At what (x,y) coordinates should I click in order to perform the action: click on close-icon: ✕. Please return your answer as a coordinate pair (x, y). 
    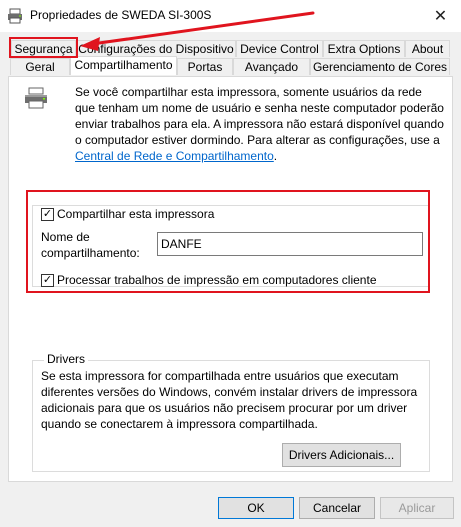
    Looking at the image, I should click on (440, 16).